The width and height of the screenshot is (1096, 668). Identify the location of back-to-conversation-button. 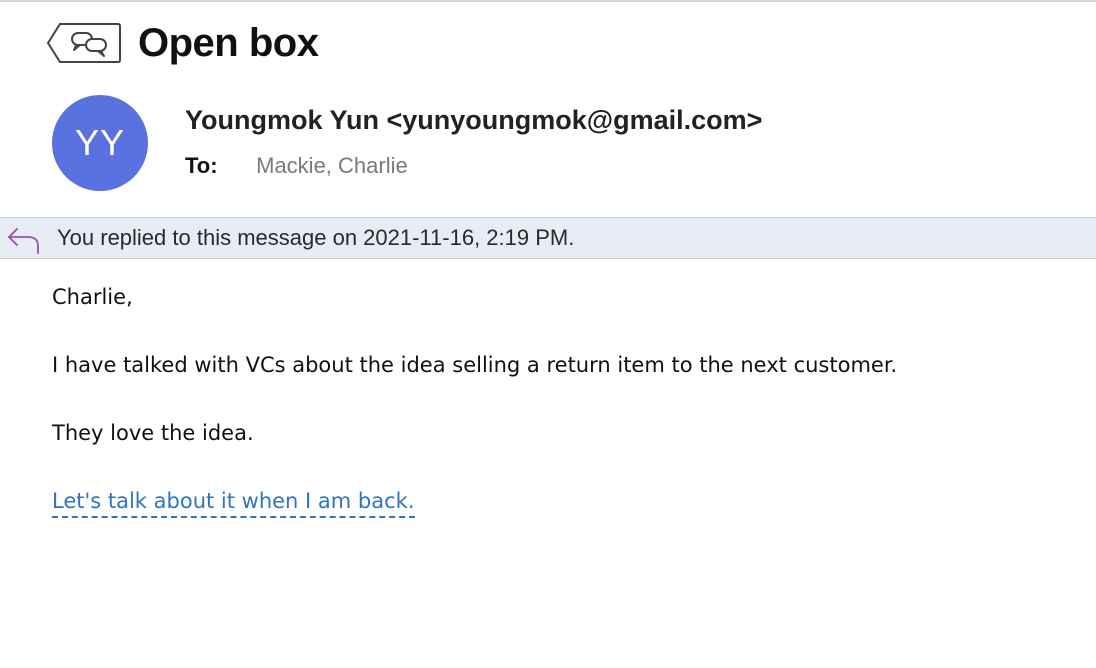
(84, 43).